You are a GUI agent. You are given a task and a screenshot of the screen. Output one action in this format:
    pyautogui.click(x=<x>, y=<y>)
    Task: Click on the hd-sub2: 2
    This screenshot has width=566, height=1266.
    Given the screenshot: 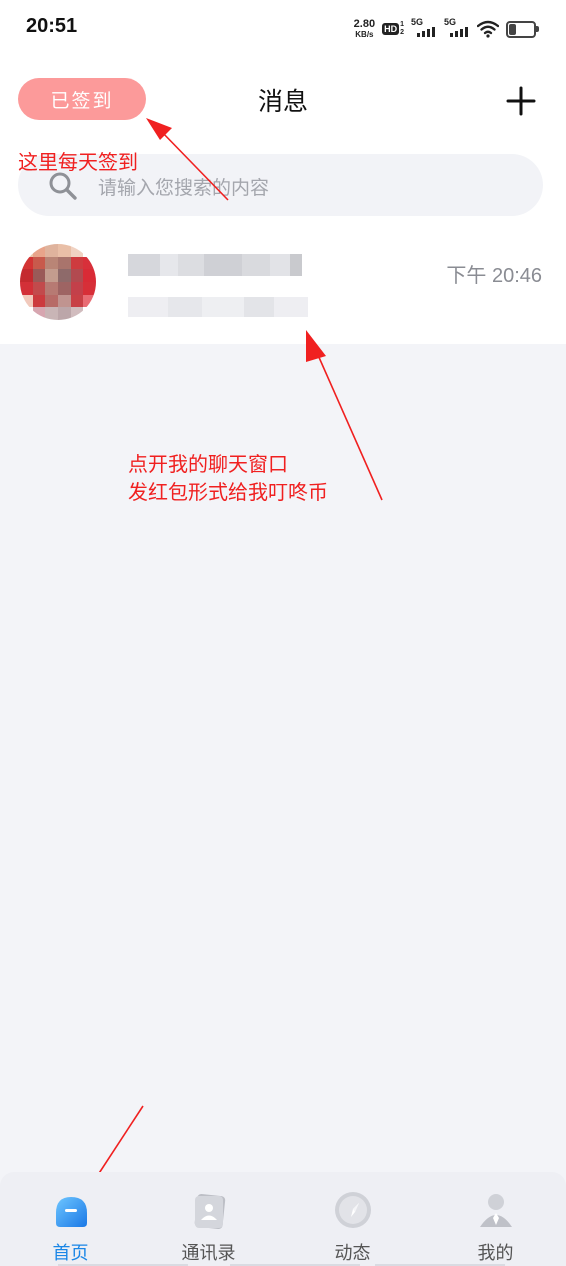 What is the action you would take?
    pyautogui.click(x=402, y=32)
    